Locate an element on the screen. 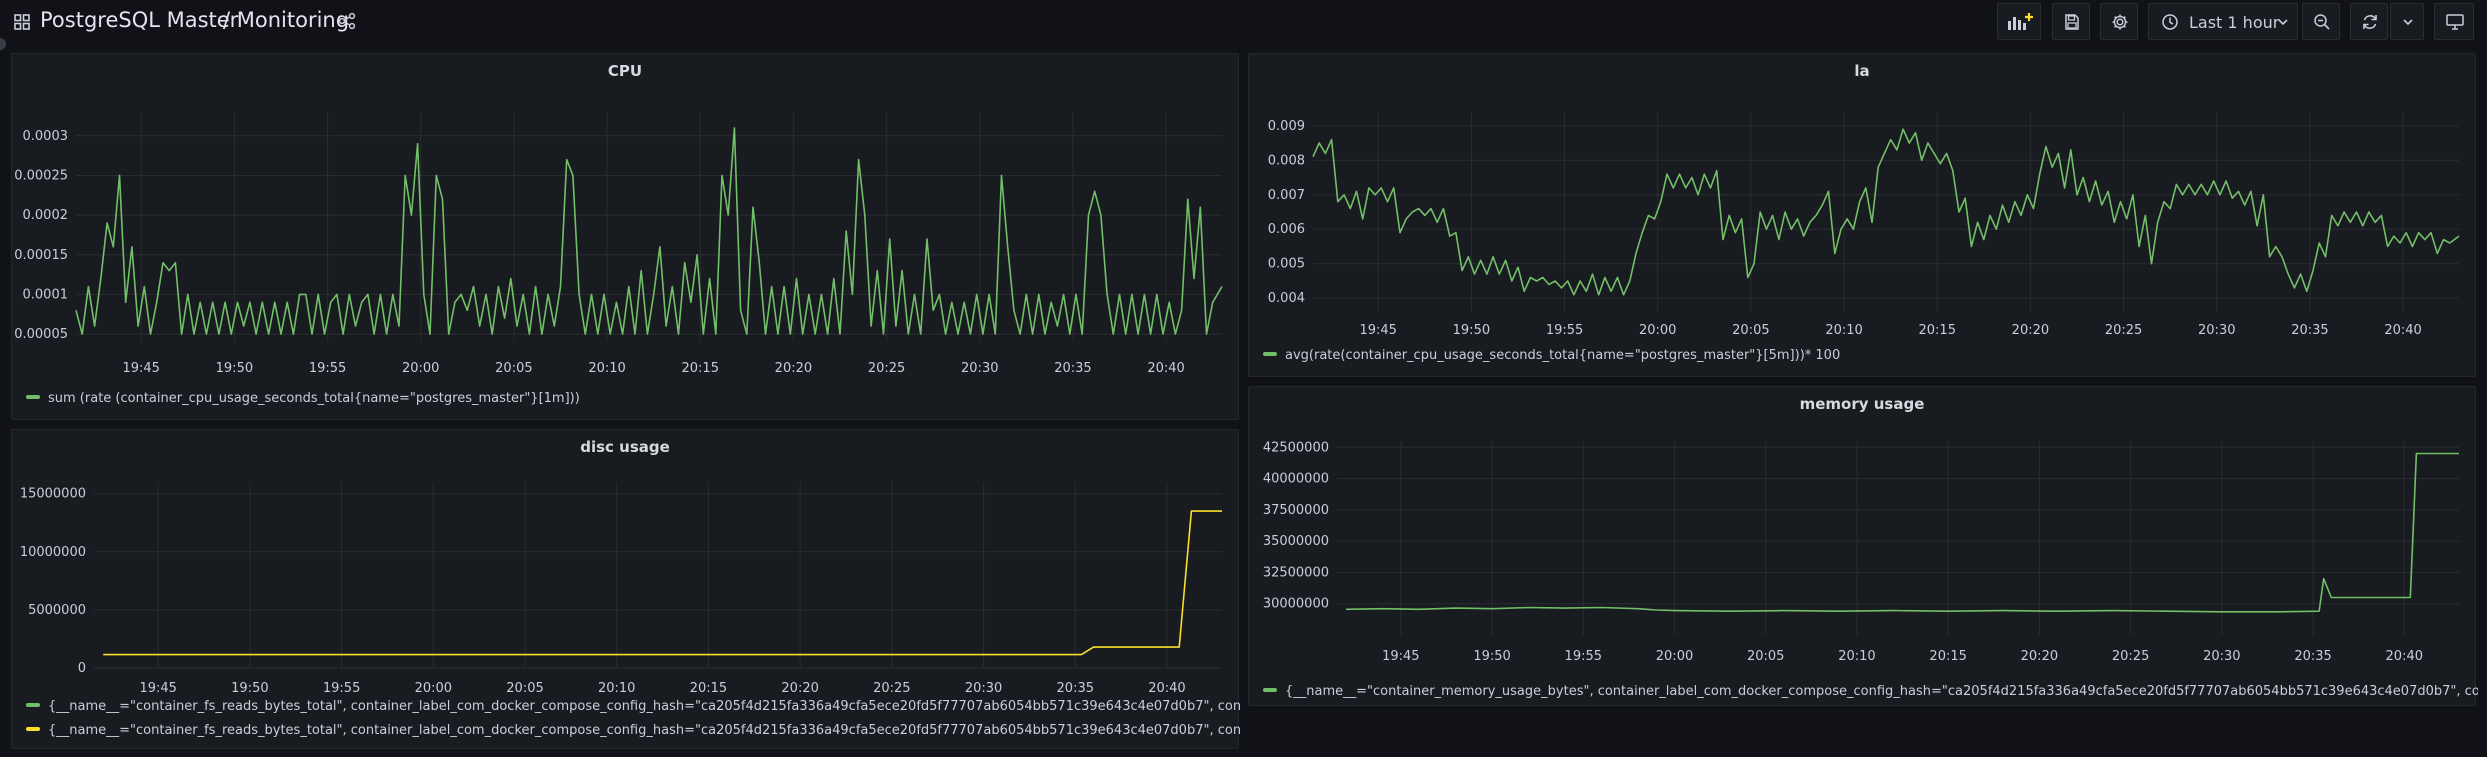  add-panel-icon is located at coordinates (2020, 21).